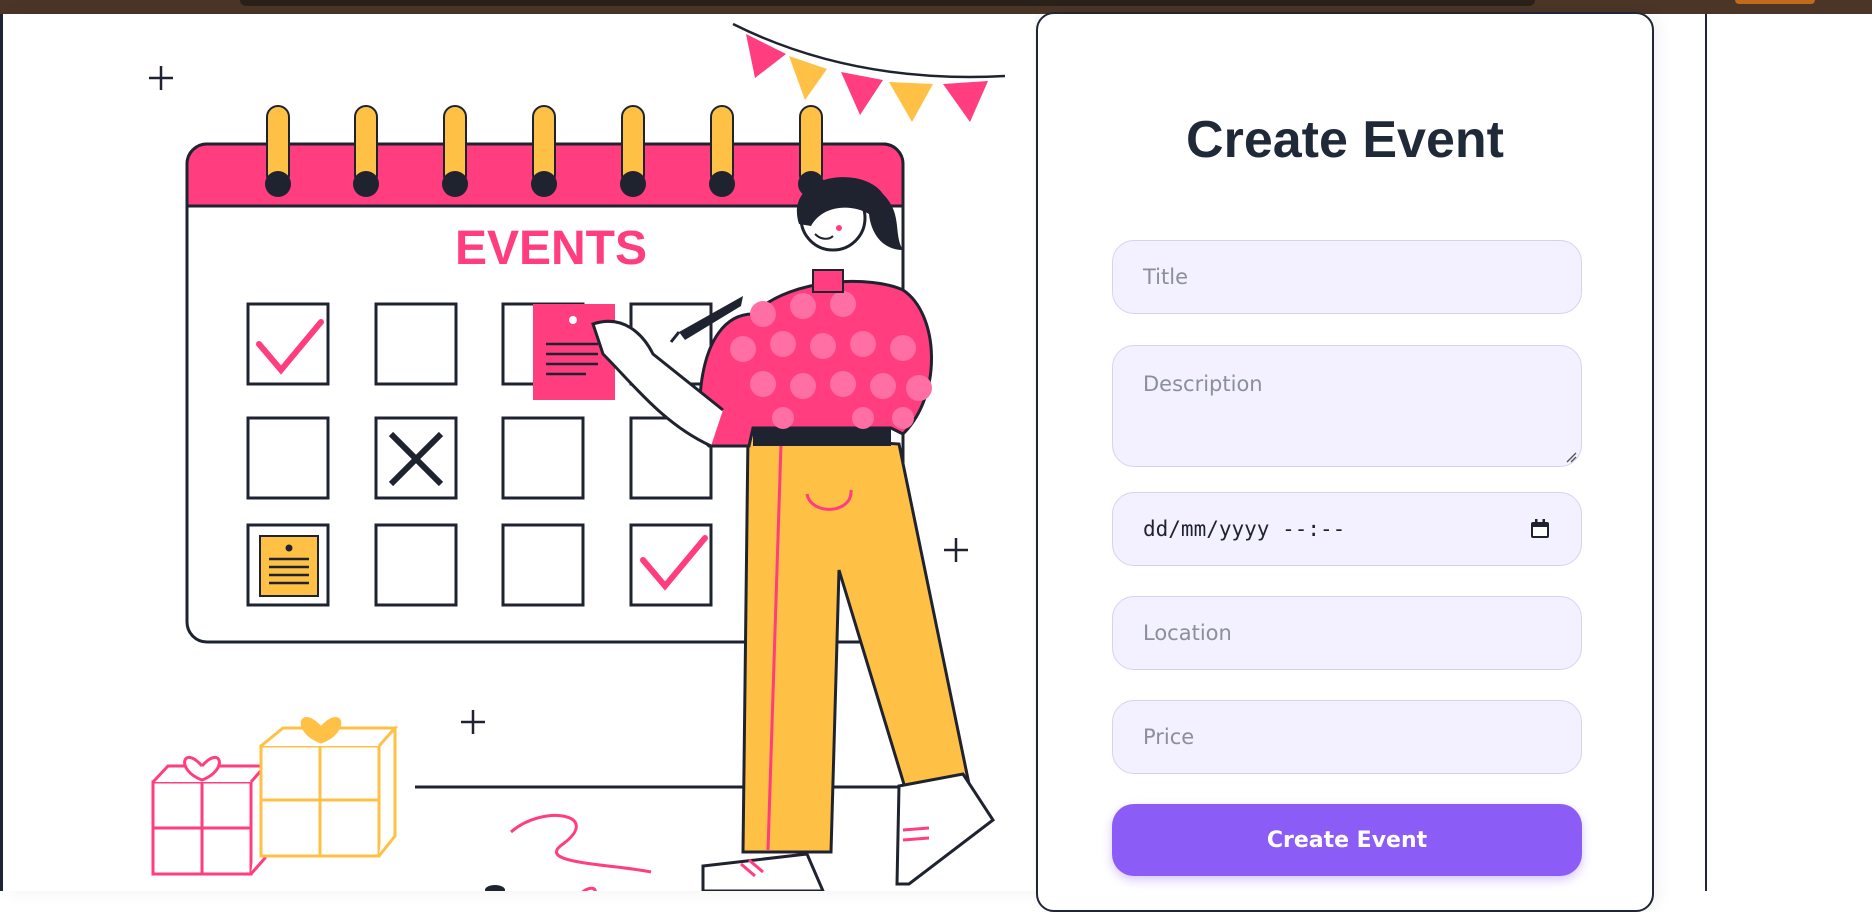 Image resolution: width=1872 pixels, height=912 pixels. What do you see at coordinates (1187, 633) in the screenshot?
I see `location-placeholder: Location` at bounding box center [1187, 633].